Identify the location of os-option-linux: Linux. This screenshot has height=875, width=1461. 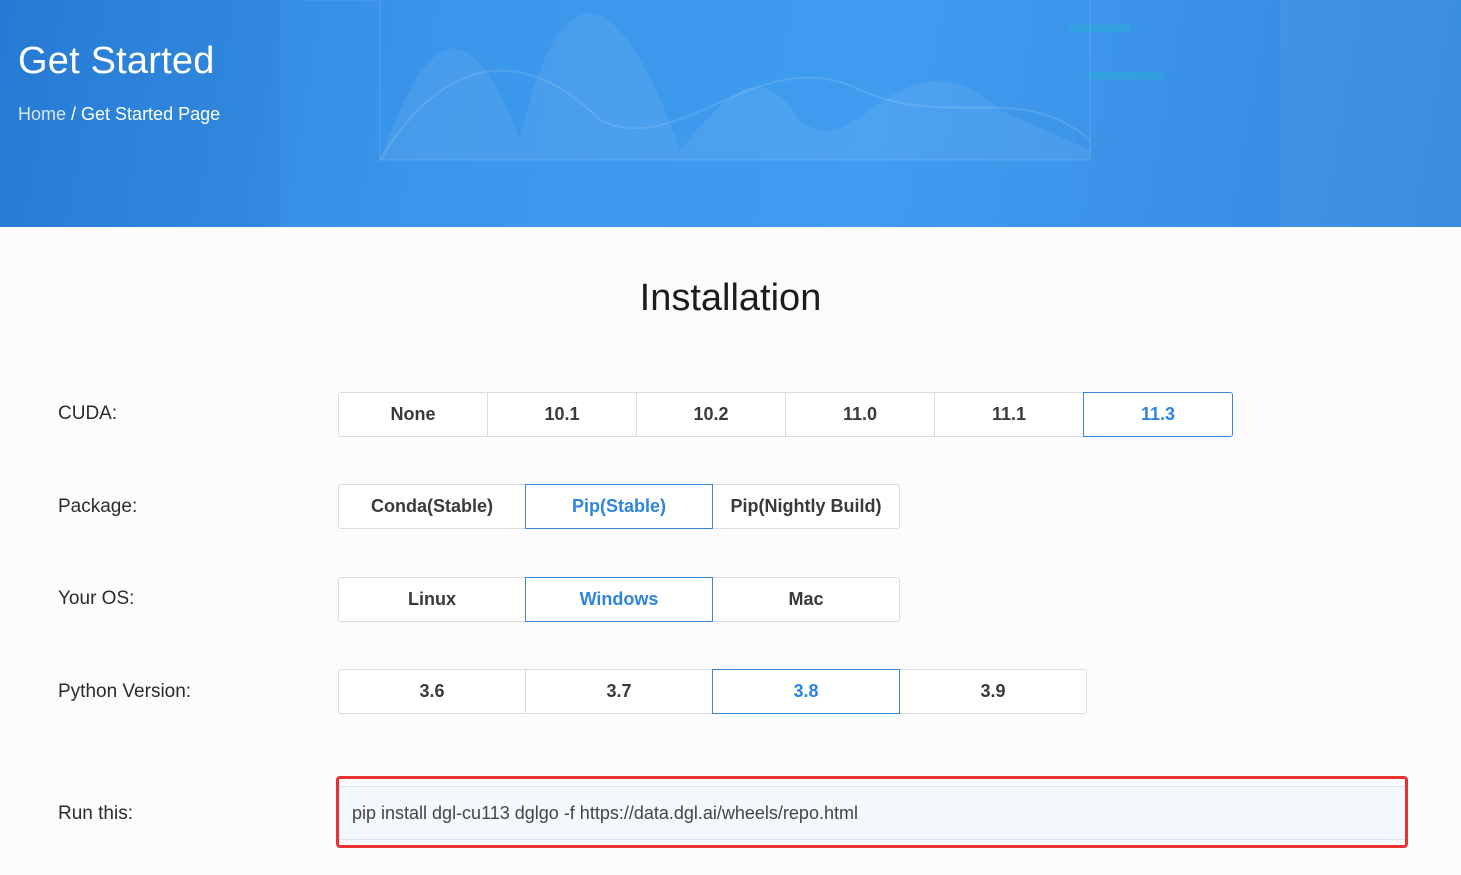
(432, 599).